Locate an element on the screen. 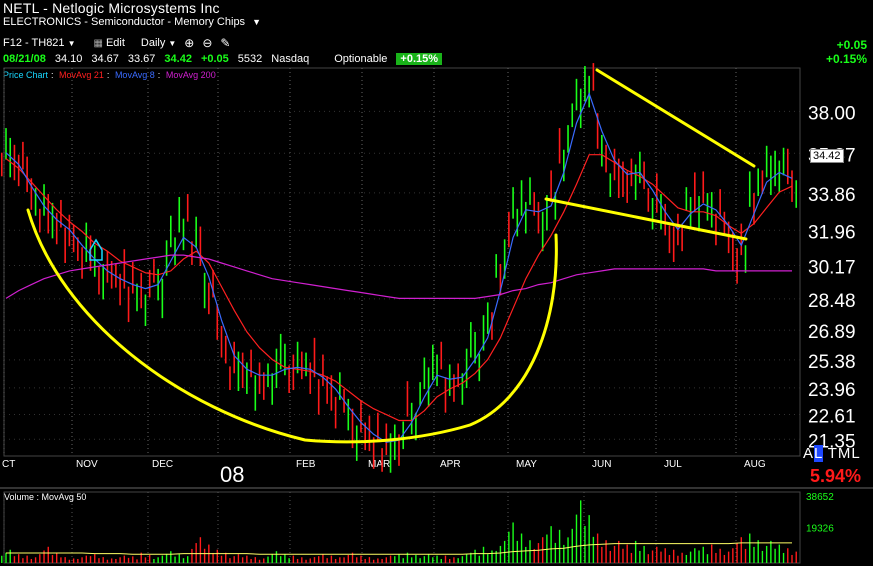  volume-max-label: 38652 is located at coordinates (820, 497).